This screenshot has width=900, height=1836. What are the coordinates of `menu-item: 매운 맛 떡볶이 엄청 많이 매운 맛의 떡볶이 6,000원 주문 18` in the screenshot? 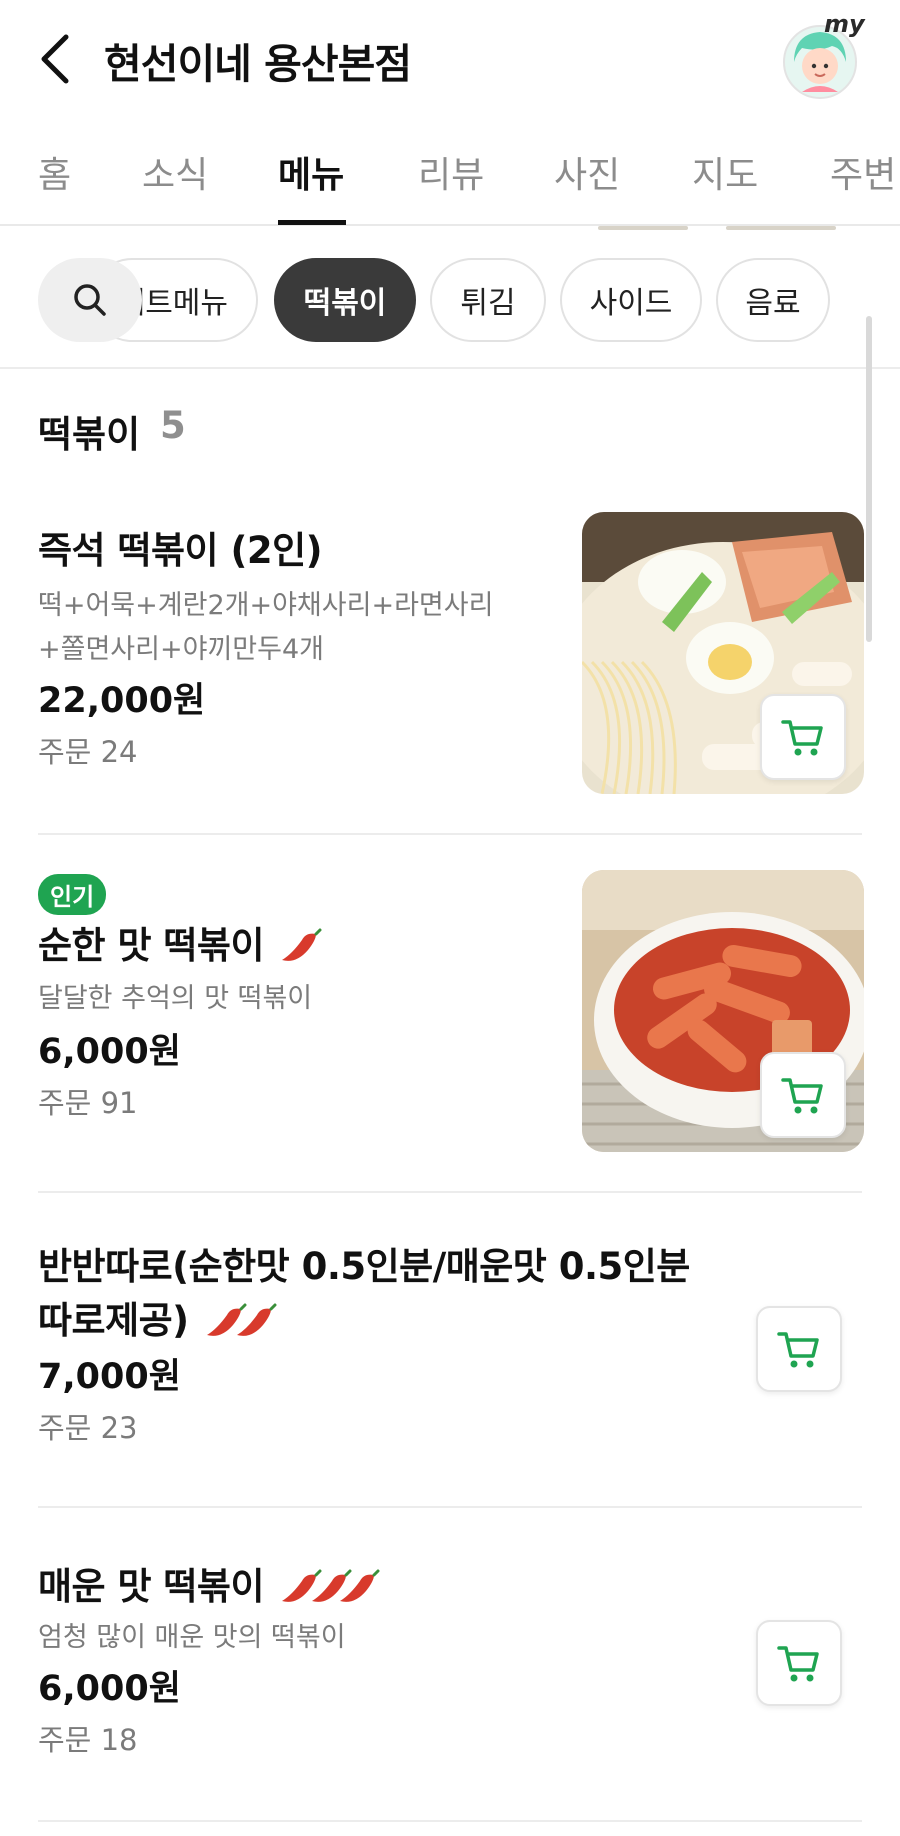 It's located at (450, 1662).